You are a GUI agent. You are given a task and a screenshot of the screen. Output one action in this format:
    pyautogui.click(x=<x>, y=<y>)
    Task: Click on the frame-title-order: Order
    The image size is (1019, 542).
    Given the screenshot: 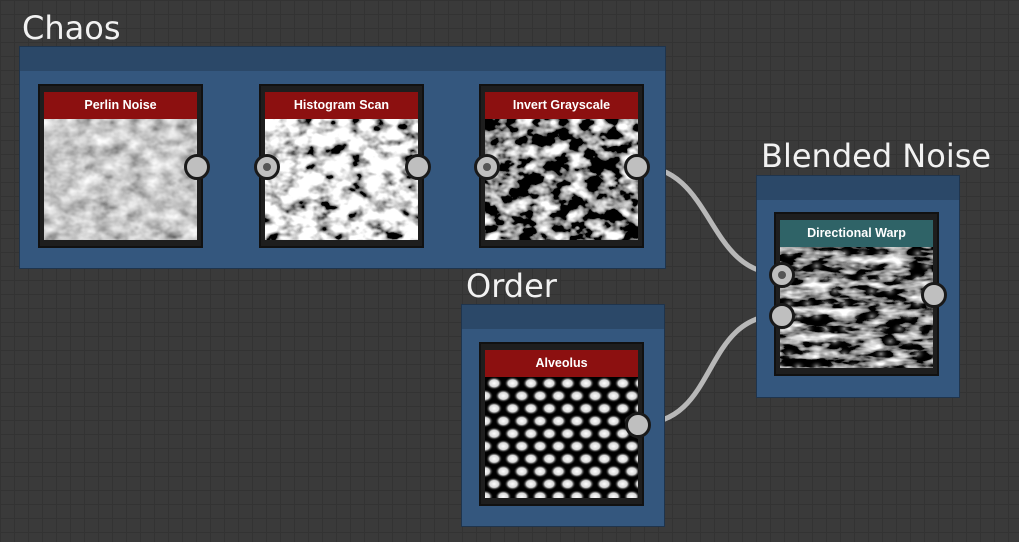 What is the action you would take?
    pyautogui.click(x=511, y=286)
    